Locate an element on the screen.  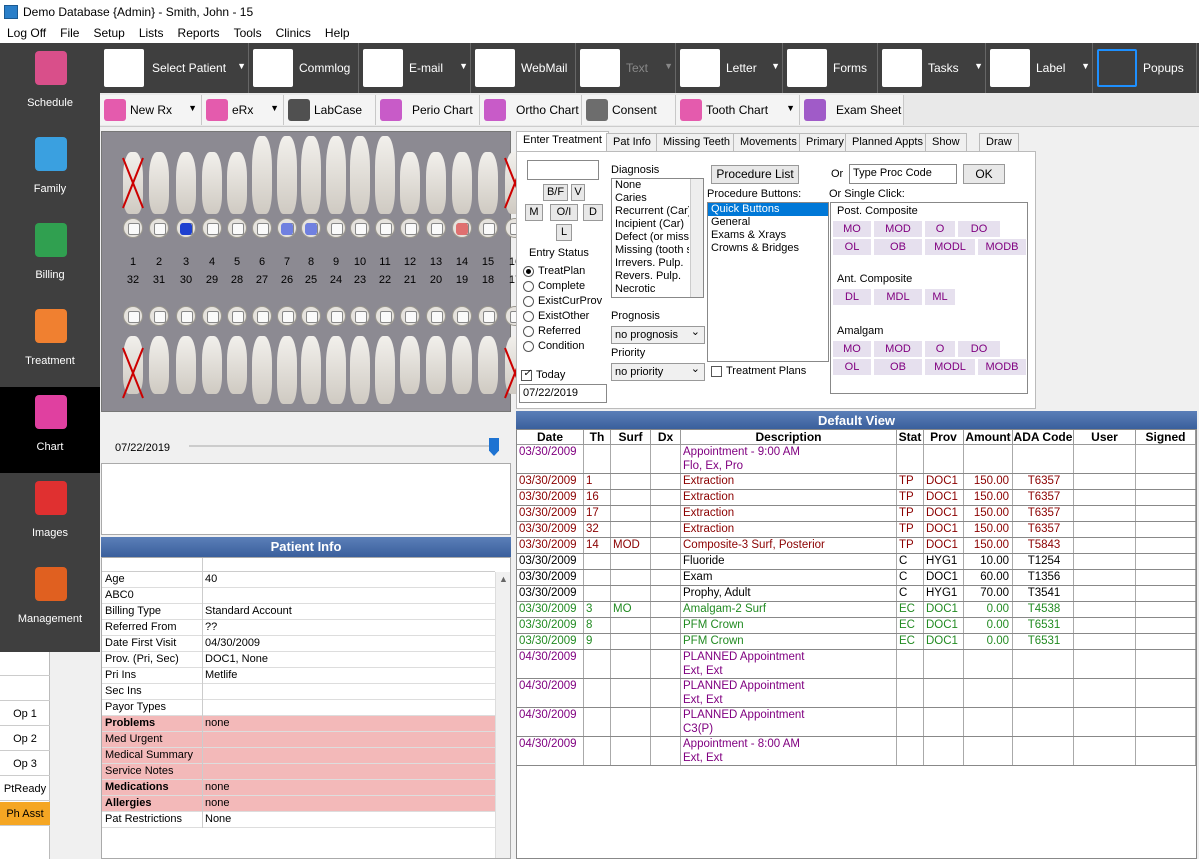
diagnosis-item: Irrevers. Pulp. is located at coordinates (650, 263).